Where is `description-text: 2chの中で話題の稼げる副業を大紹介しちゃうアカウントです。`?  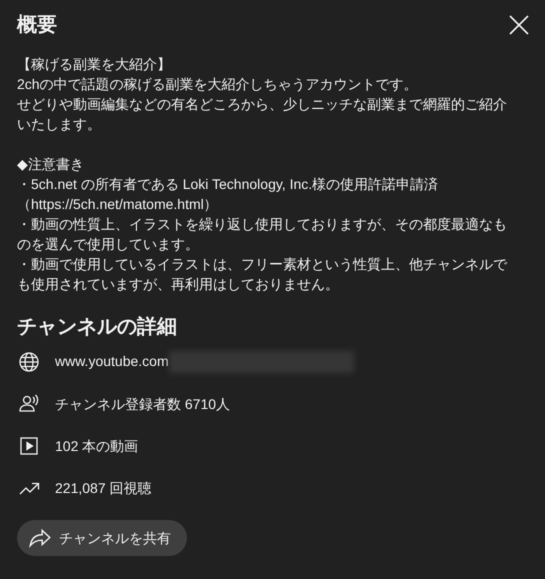
description-text: 2chの中で話題の稼げる副業を大紹介しちゃうアカウントです。 is located at coordinates (218, 84).